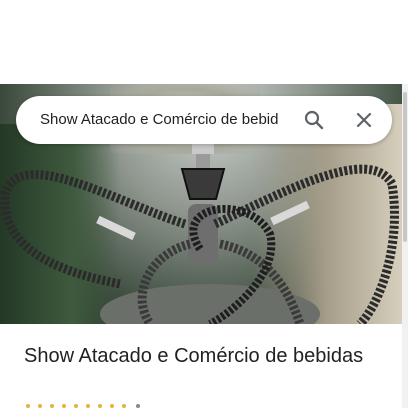 This screenshot has width=408, height=413. Describe the element at coordinates (364, 120) in the screenshot. I see `close-icon` at that location.